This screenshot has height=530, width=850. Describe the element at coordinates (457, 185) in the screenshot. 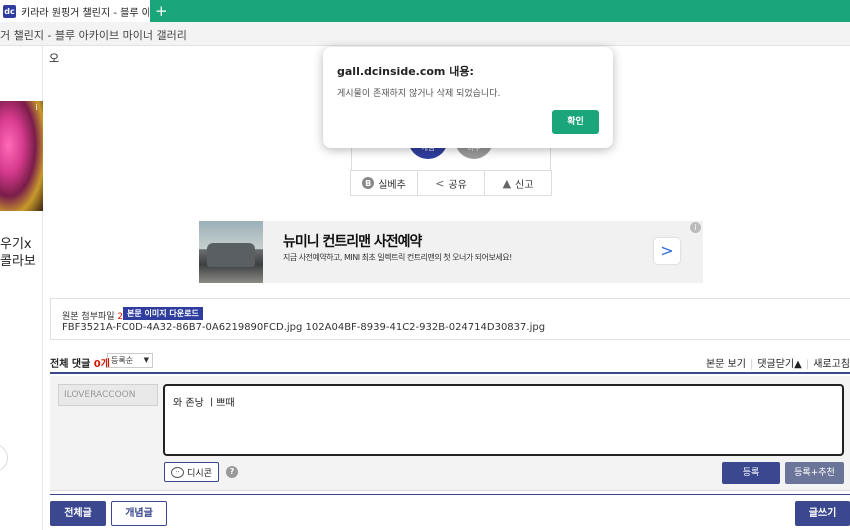

I see `action-label: 공유` at that location.